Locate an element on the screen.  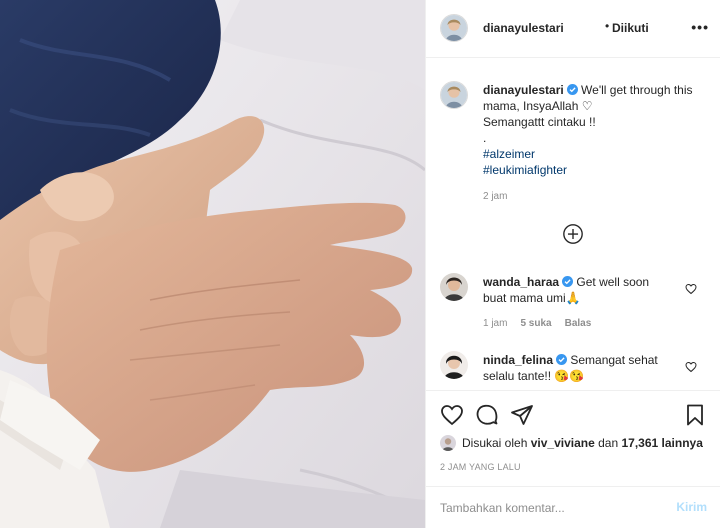
following-button: Diikuti is located at coordinates (630, 28).